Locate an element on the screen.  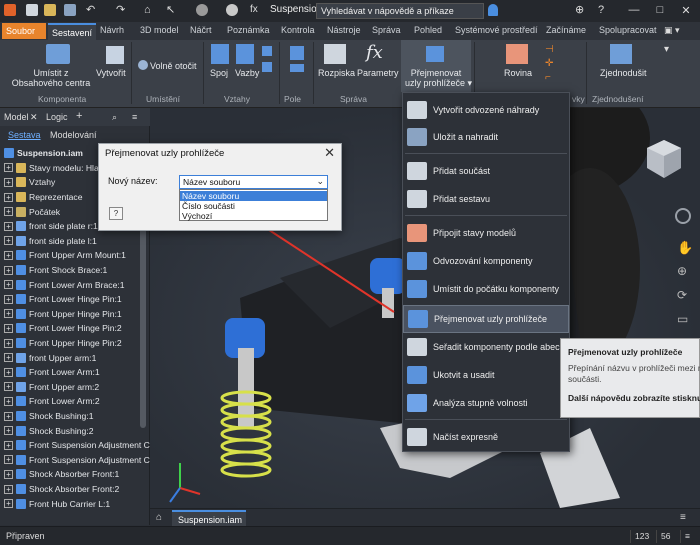
app-logo-icon is located at coordinates (10, 10).